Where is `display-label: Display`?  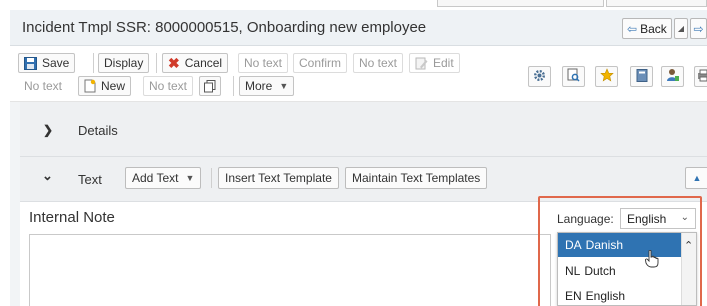
display-label: Display is located at coordinates (124, 63).